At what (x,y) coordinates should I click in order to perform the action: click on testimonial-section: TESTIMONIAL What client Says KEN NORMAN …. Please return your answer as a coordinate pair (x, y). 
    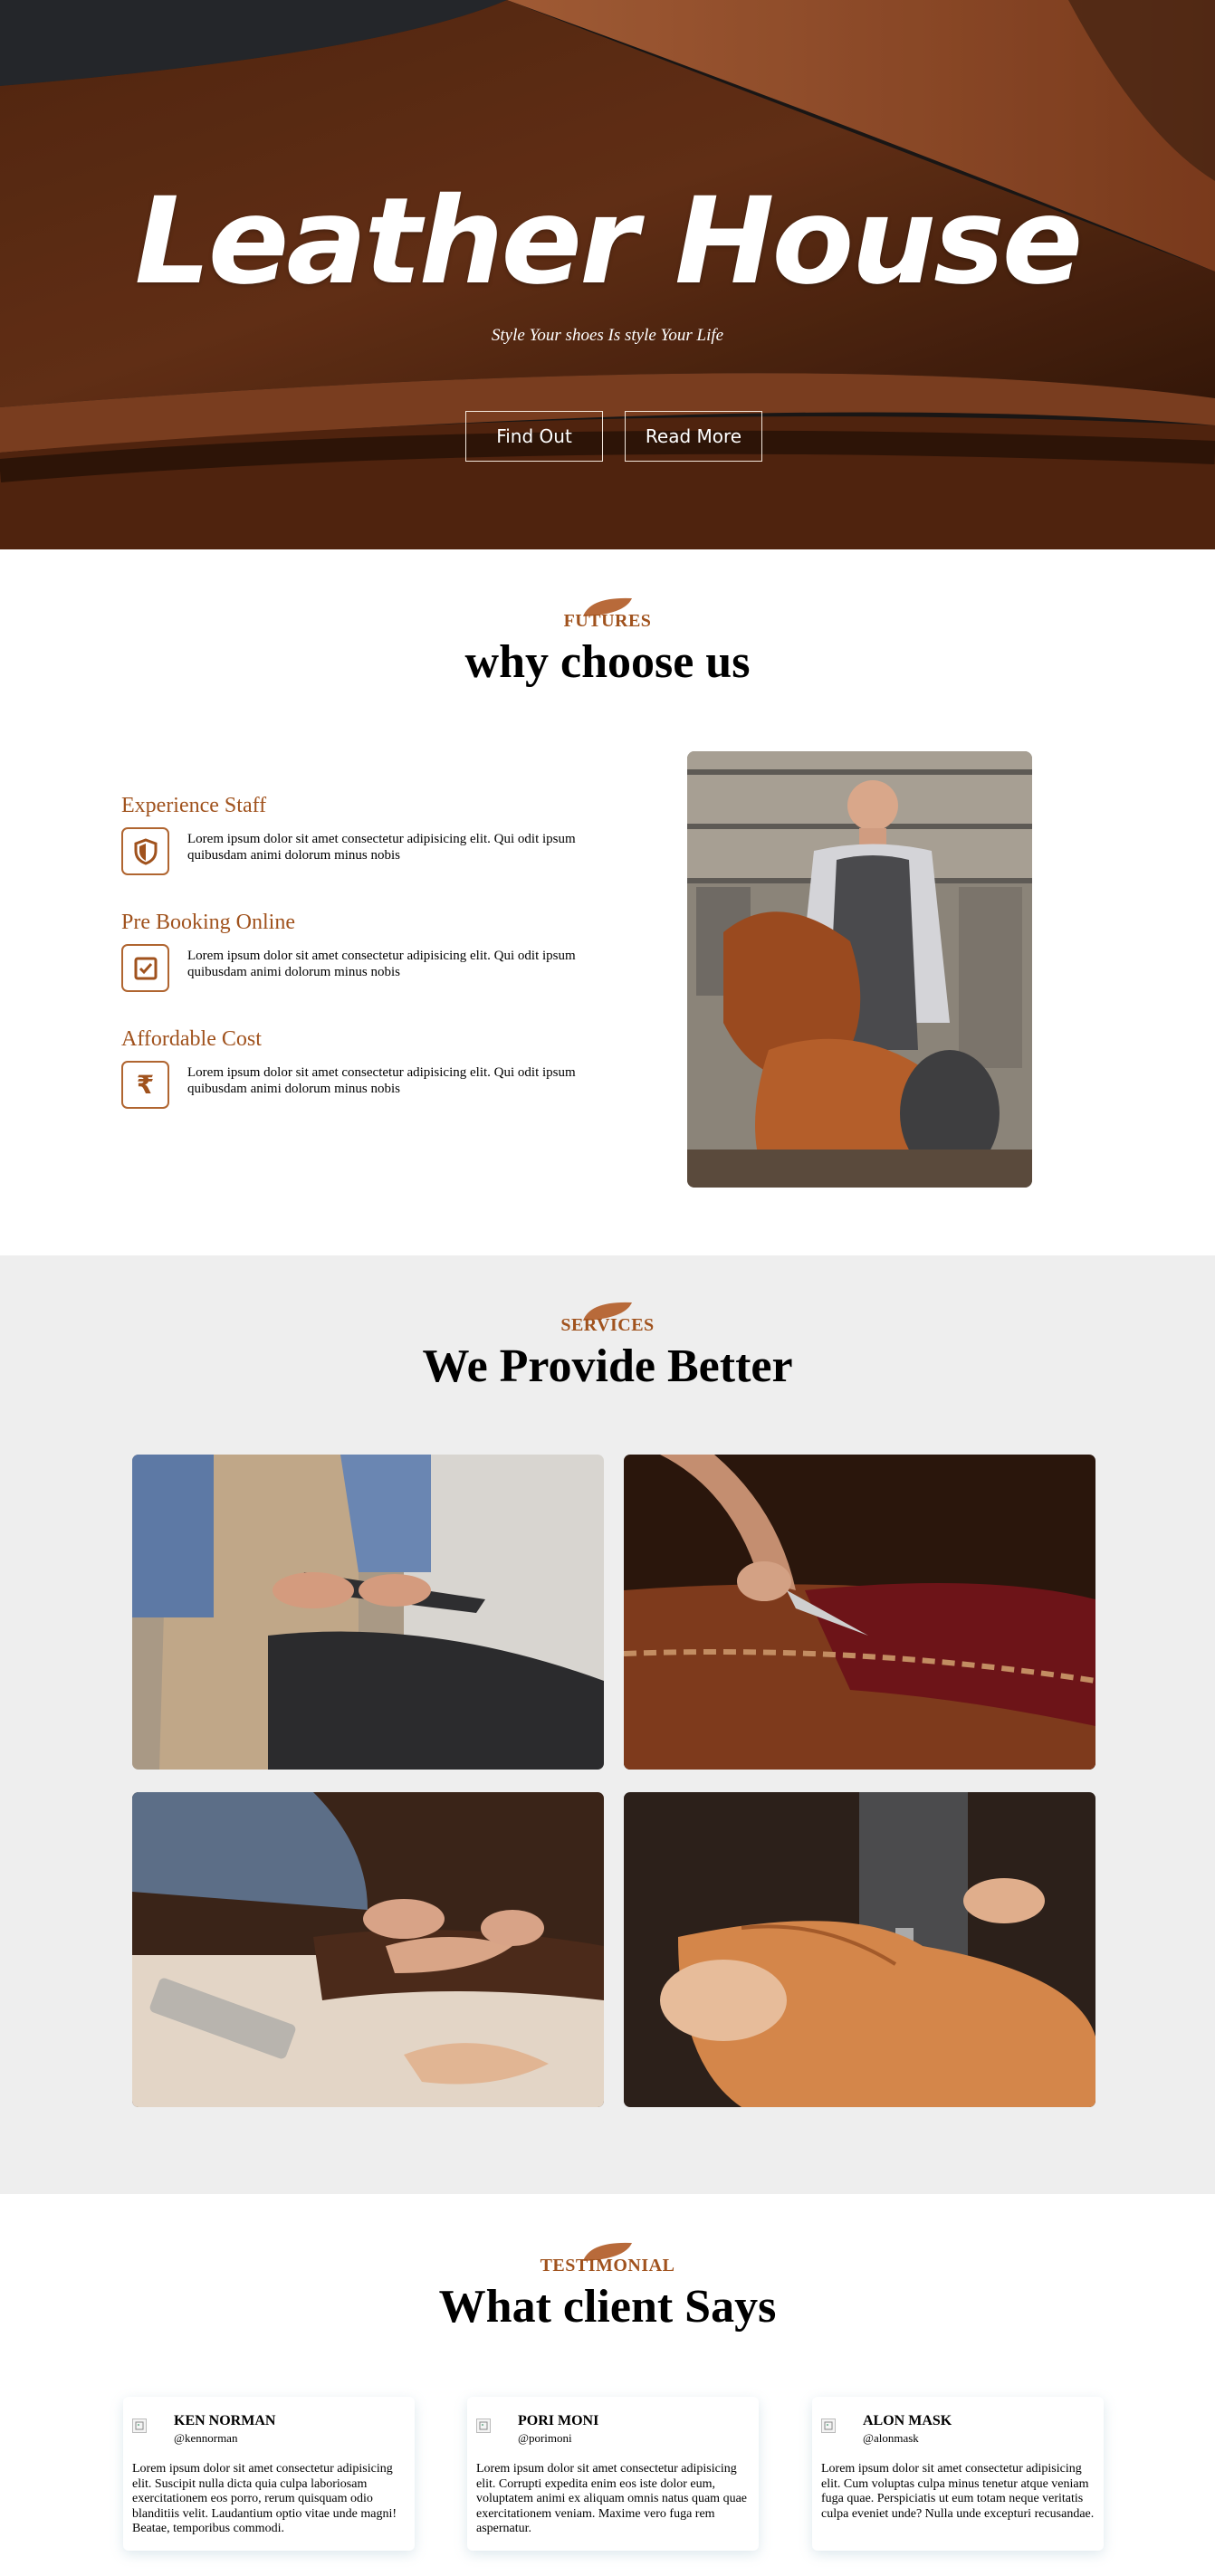
    Looking at the image, I should click on (607, 2385).